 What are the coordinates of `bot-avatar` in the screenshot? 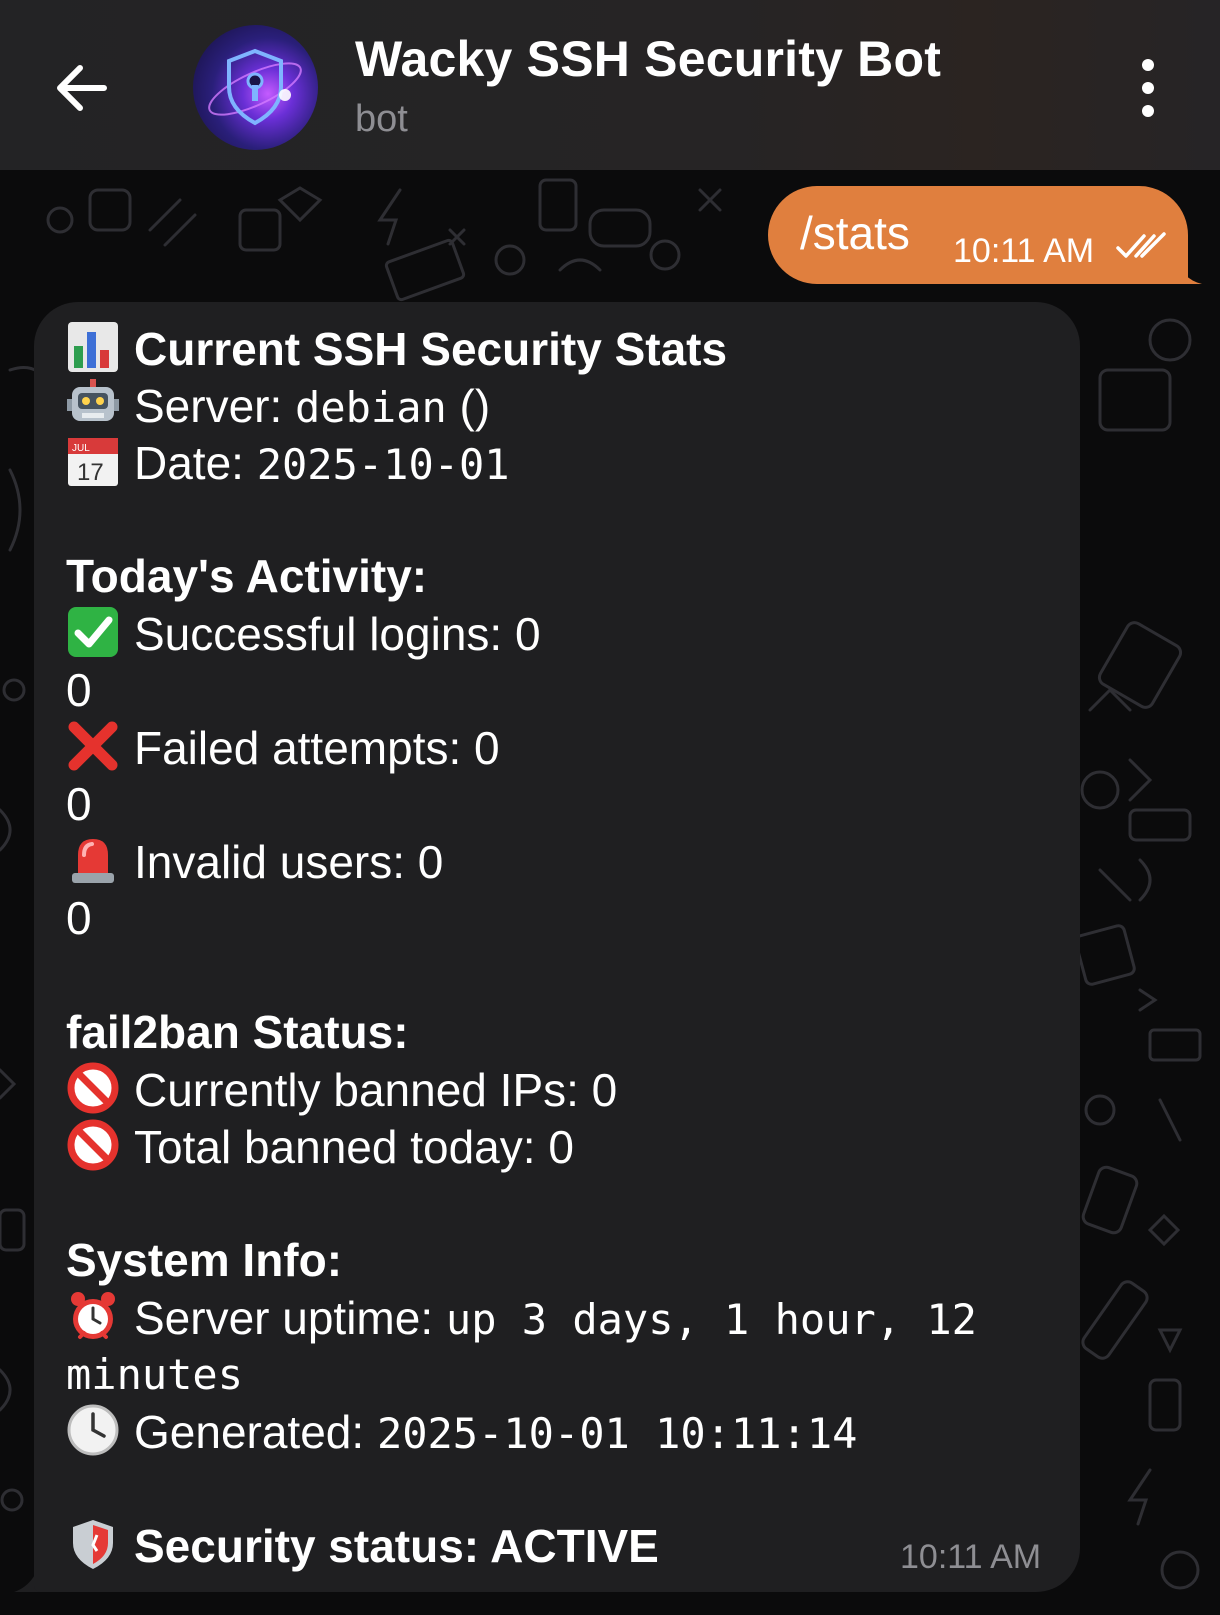 It's located at (255, 87).